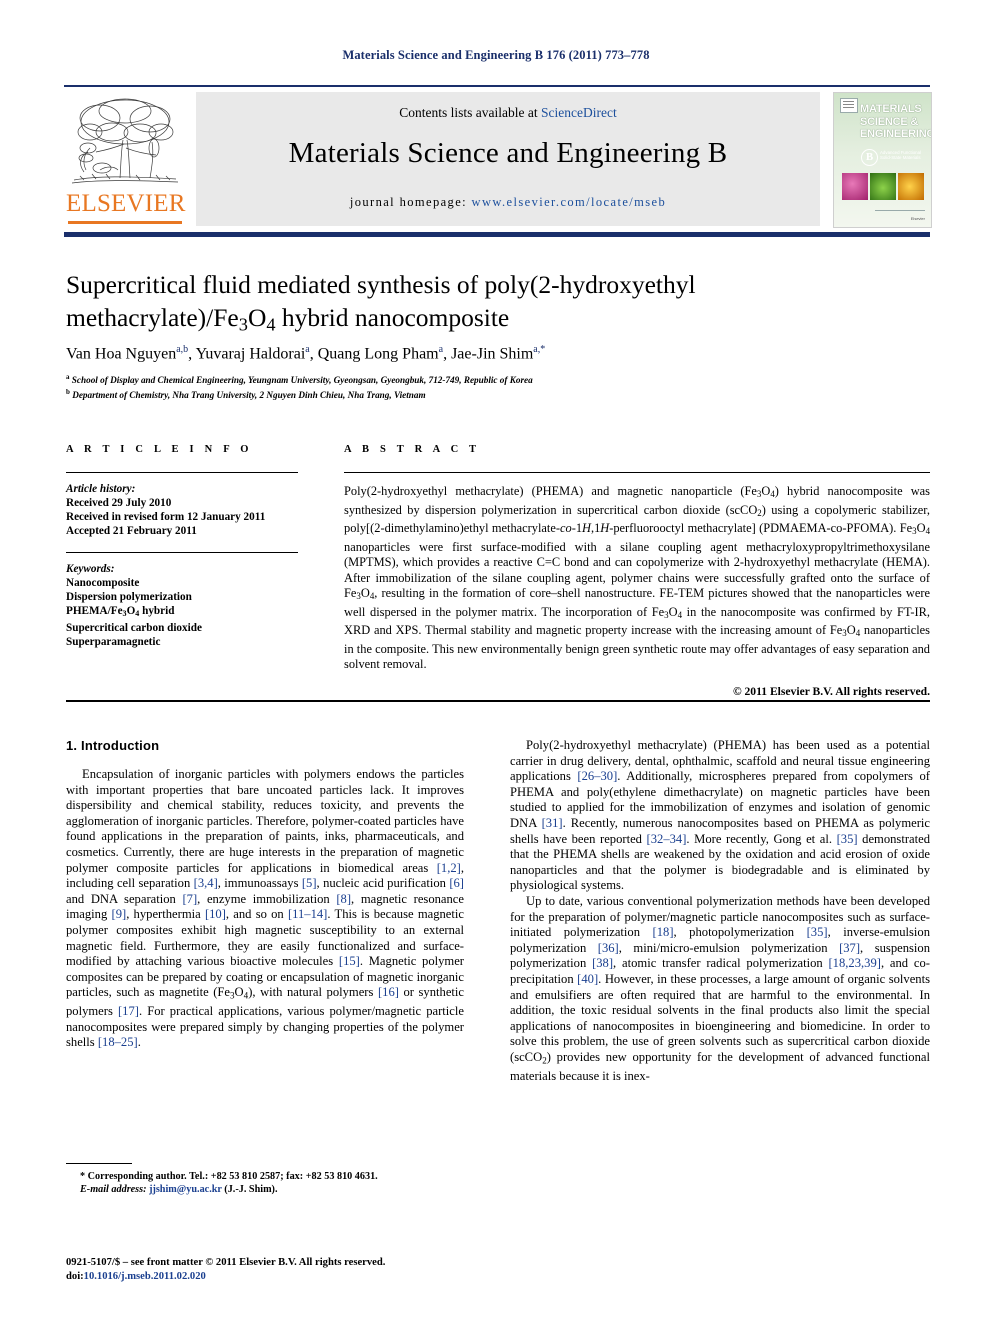 This screenshot has width=992, height=1323. What do you see at coordinates (103, 583) in the screenshot?
I see `keyword-0: Nanocomposite` at bounding box center [103, 583].